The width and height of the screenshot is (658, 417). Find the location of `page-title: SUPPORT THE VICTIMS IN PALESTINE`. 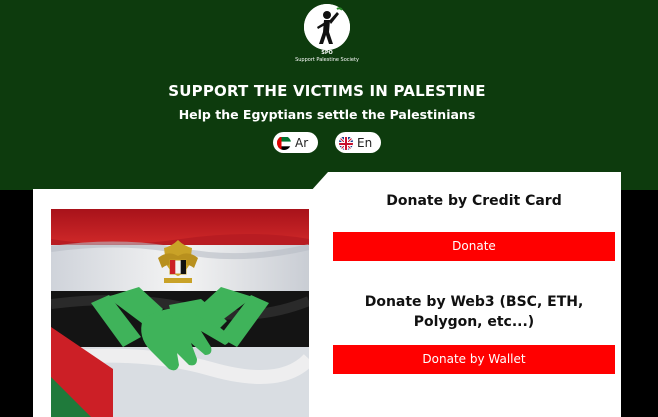

page-title: SUPPORT THE VICTIMS IN PALESTINE is located at coordinates (327, 91).